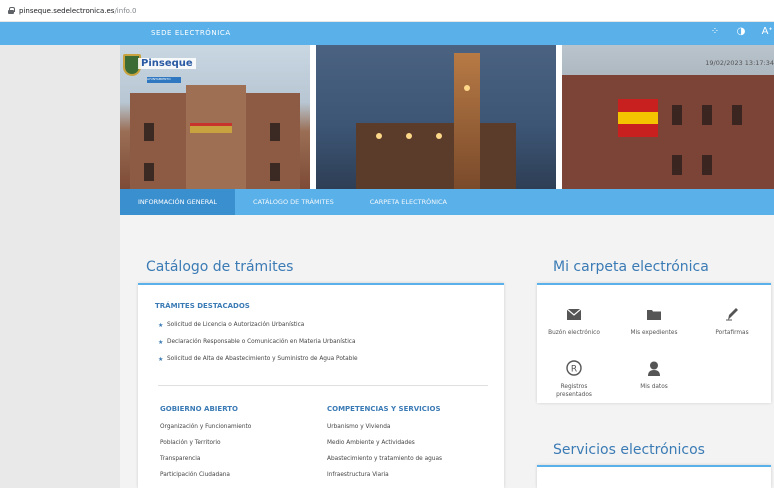  I want to click on accessibility-tools: ⁘ ◑ Aᐩ, so click(741, 31).